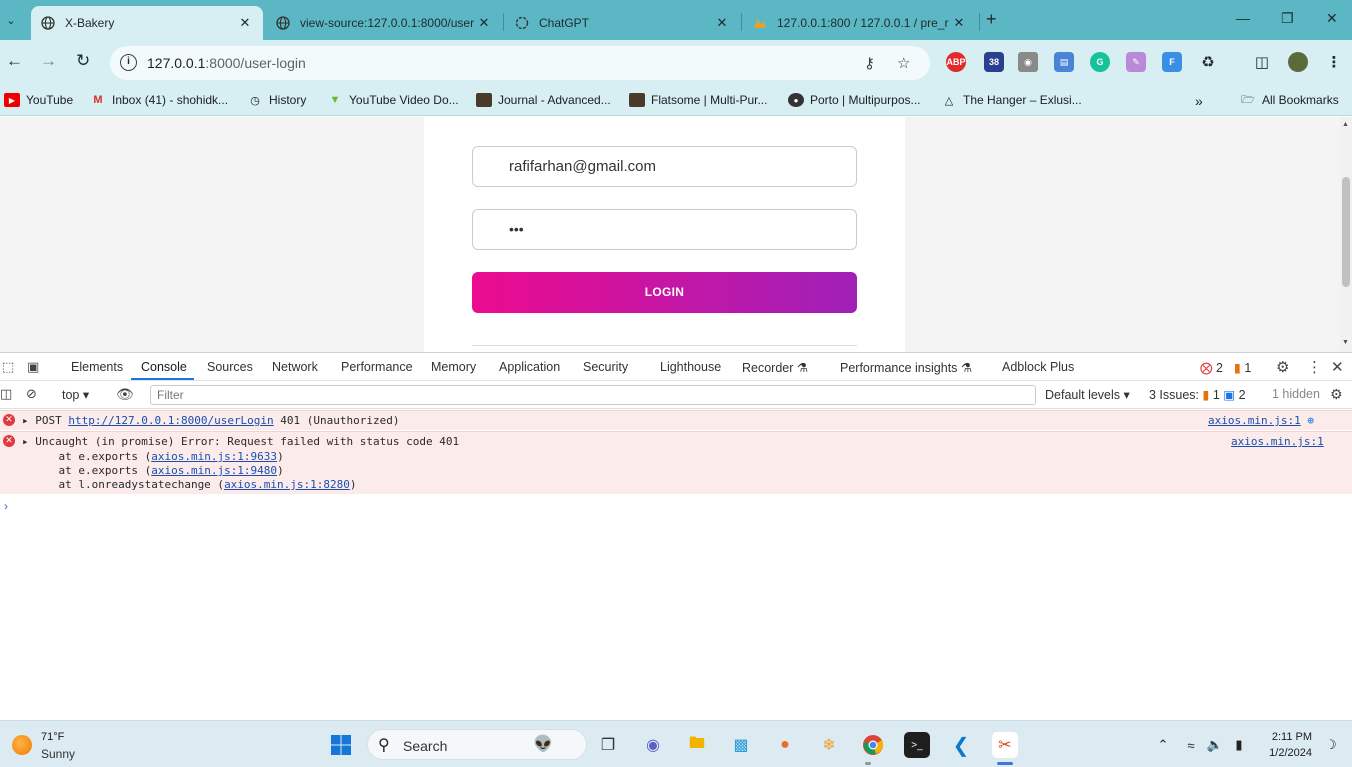 The image size is (1352, 767). I want to click on profile-avatar, so click(1298, 62).